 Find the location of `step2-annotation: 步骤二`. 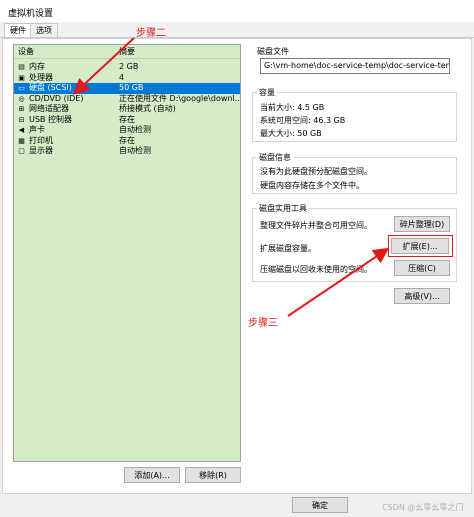

step2-annotation: 步骤二 is located at coordinates (151, 33).